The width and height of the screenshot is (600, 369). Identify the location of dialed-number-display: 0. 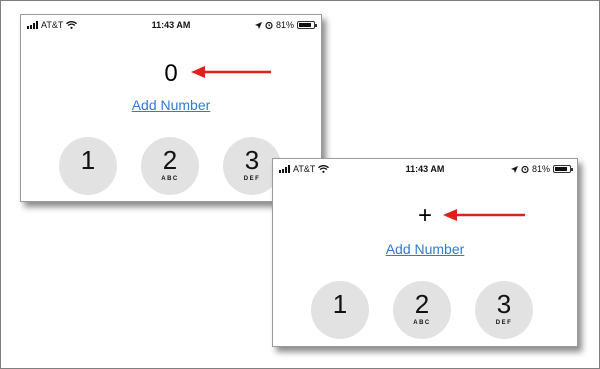
(171, 73).